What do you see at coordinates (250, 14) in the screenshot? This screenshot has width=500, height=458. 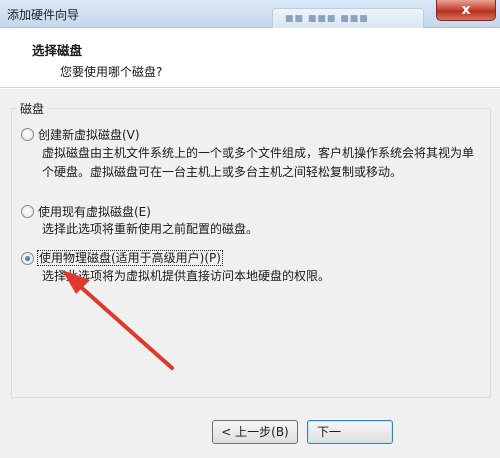 I see `title-bar: 添加硬件向导 ■■ ■■■ ■■■ x` at bounding box center [250, 14].